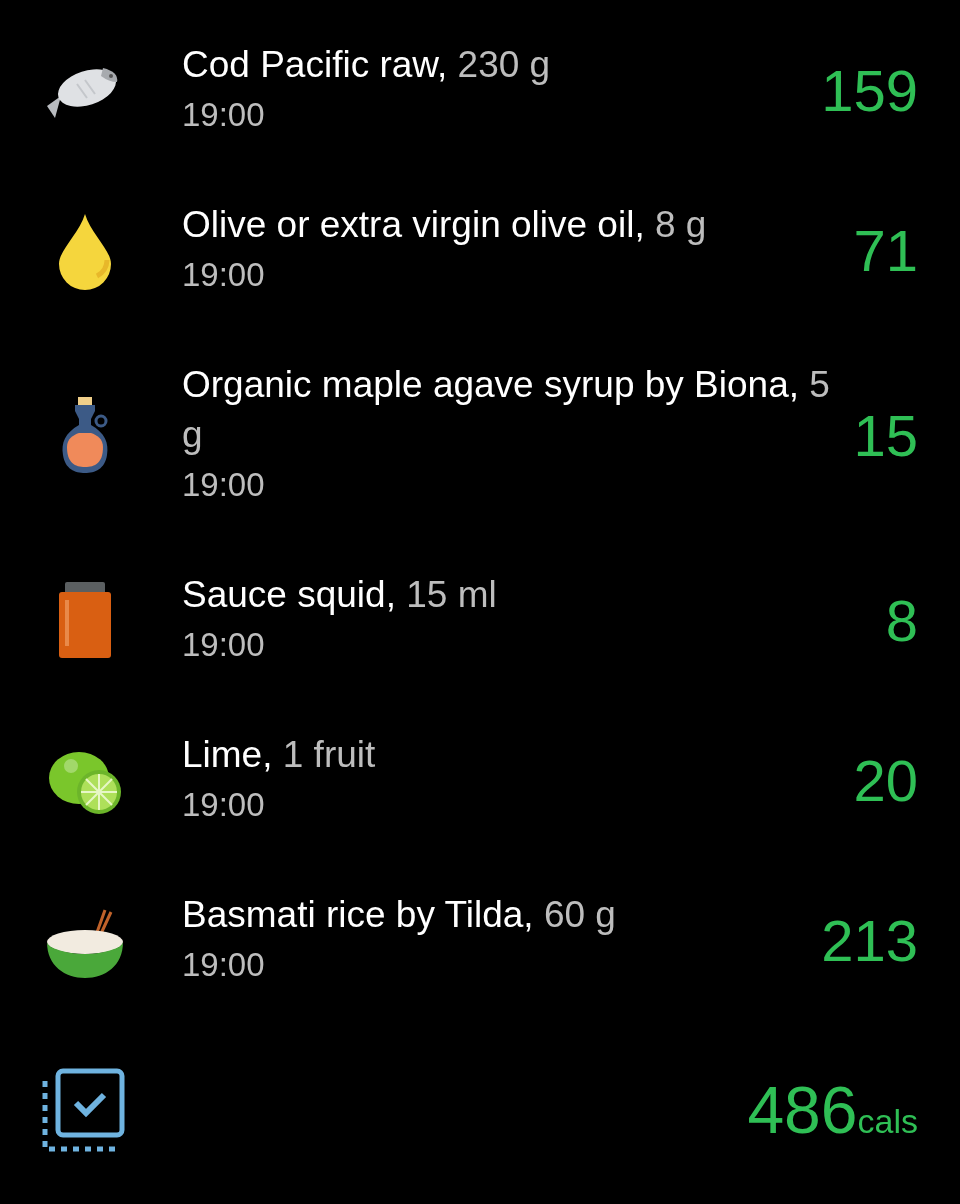  I want to click on calorie-count: 15, so click(885, 435).